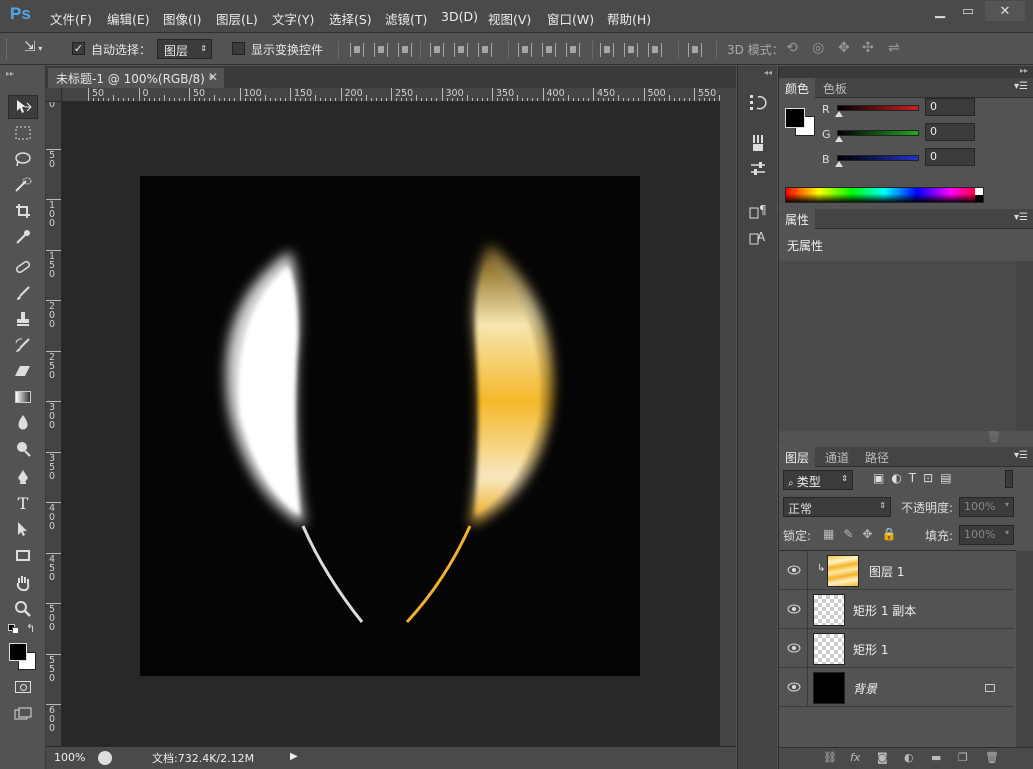 Image resolution: width=1033 pixels, height=769 pixels. What do you see at coordinates (23, 345) in the screenshot?
I see `history-brush-tool-icon` at bounding box center [23, 345].